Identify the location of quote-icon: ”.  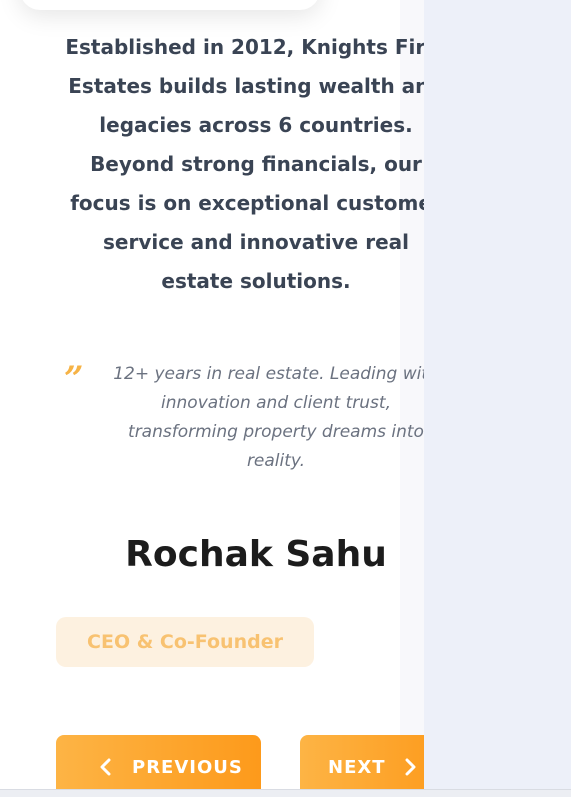
(73, 379).